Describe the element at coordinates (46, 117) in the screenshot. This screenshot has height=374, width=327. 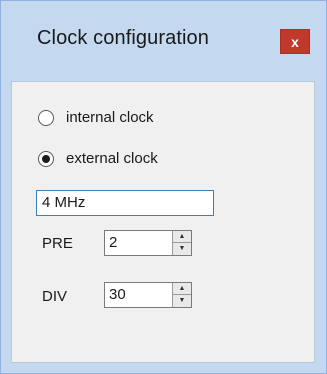
I see `internal-clock-radio` at that location.